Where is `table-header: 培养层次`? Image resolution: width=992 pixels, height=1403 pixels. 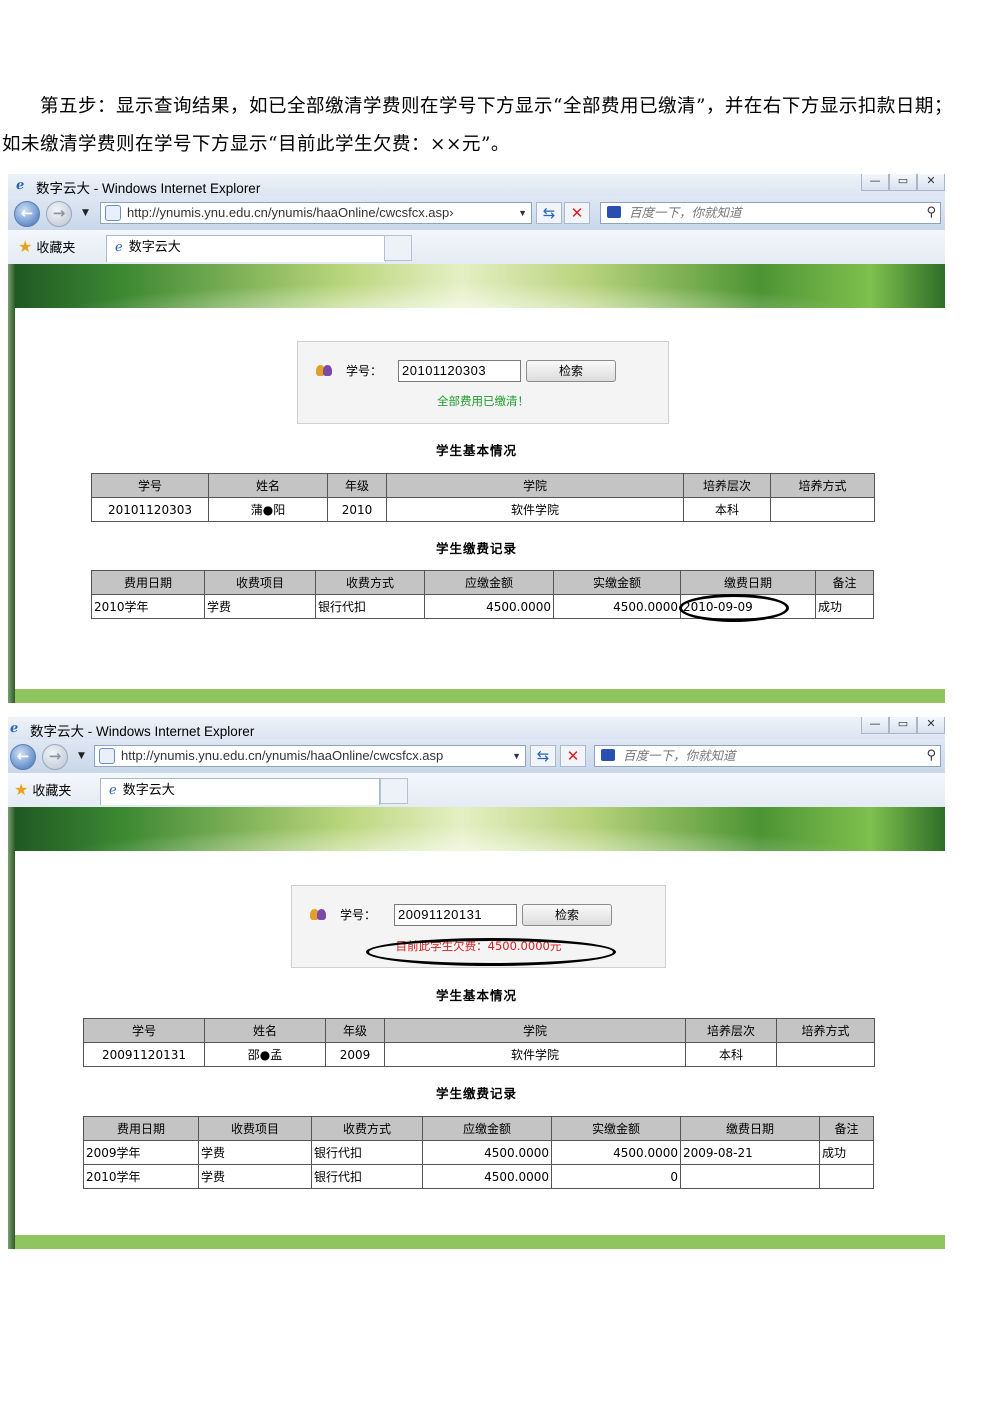 table-header: 培养层次 is located at coordinates (727, 485).